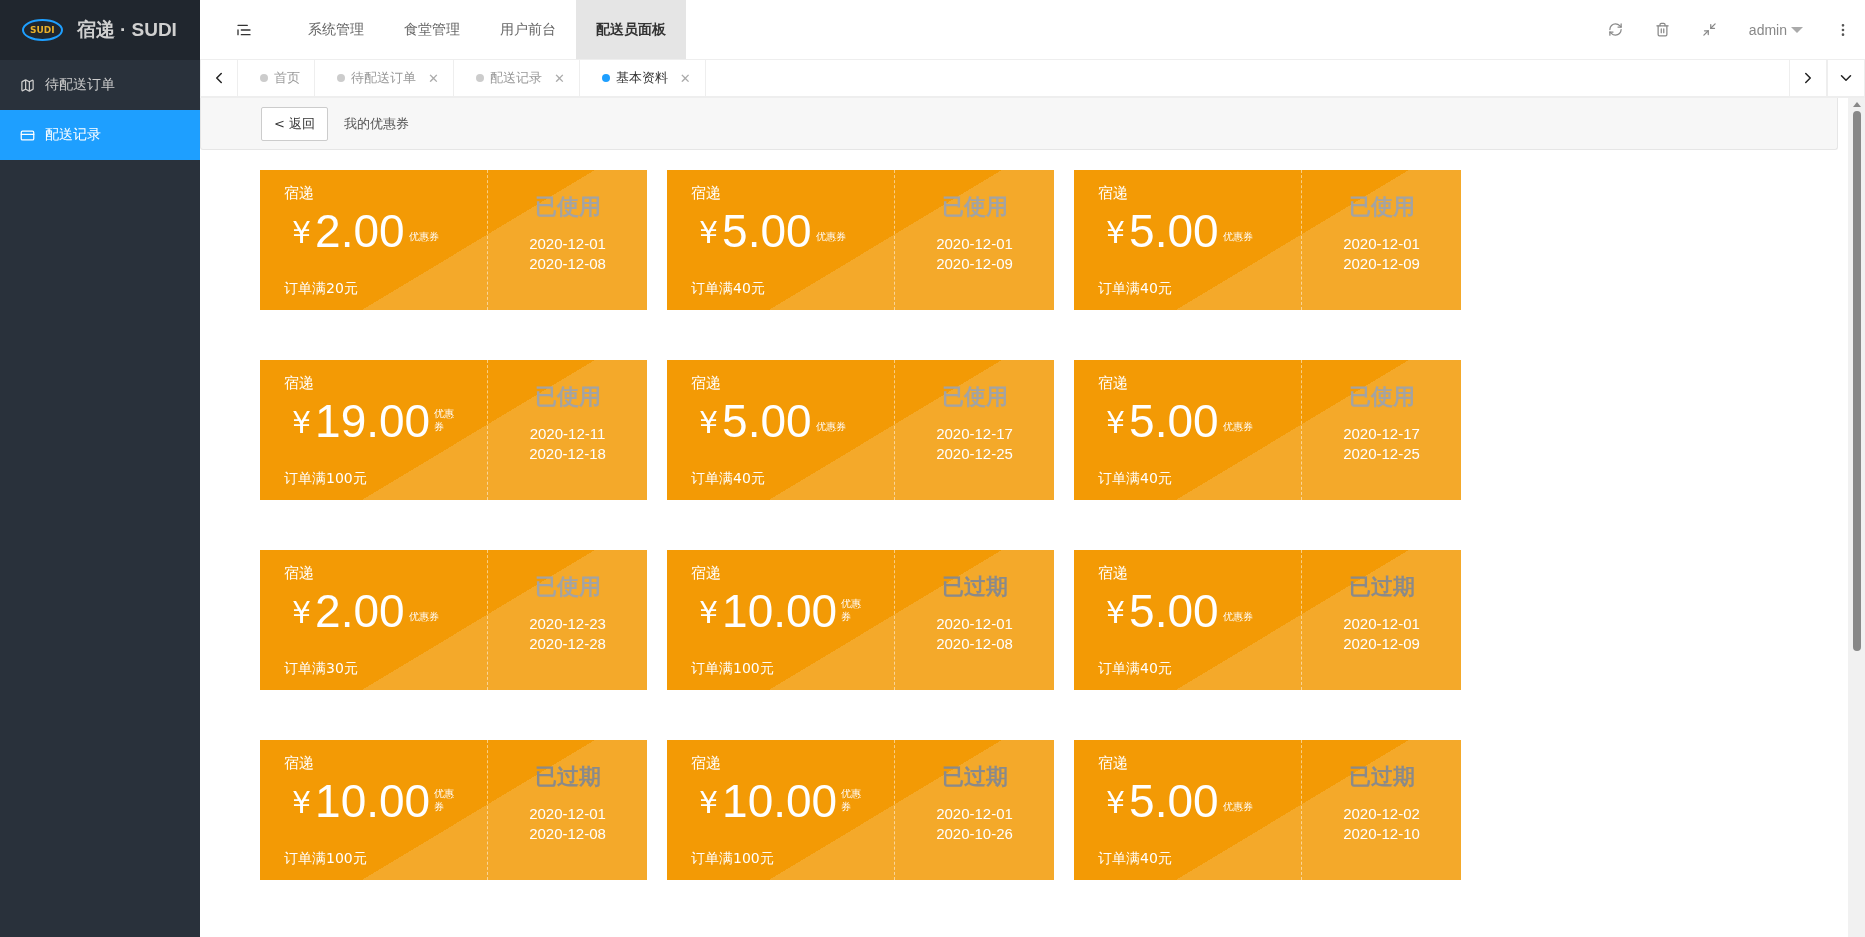 This screenshot has height=937, width=1865. I want to click on coupon-end-date: 2020-10-26, so click(974, 834).